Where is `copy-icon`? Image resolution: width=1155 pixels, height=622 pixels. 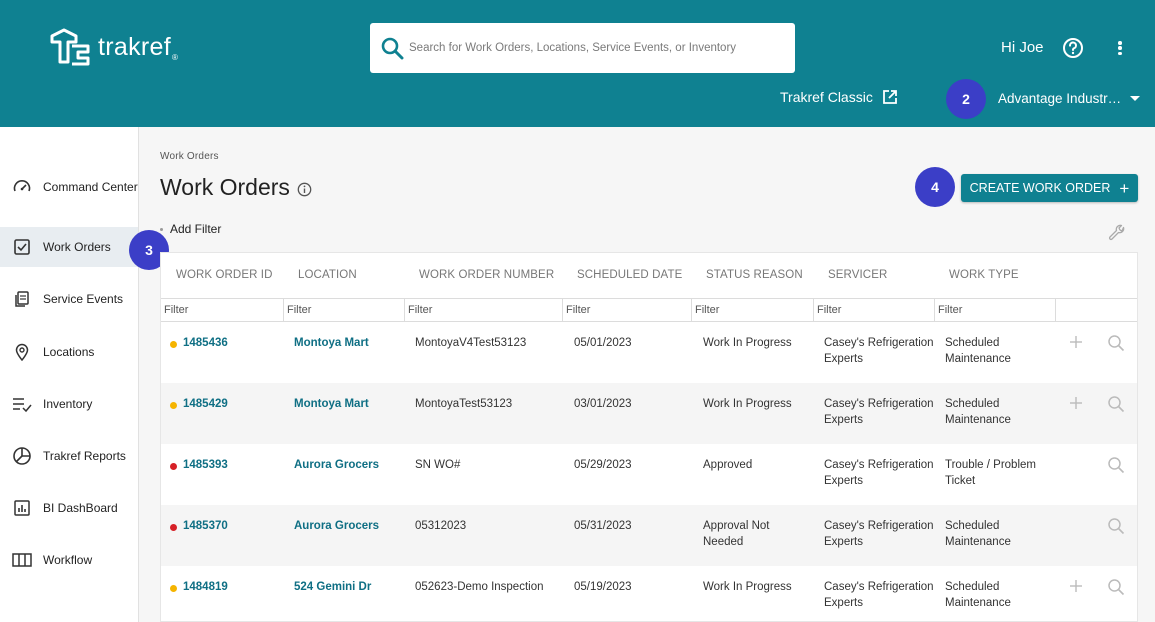
copy-icon is located at coordinates (22, 299).